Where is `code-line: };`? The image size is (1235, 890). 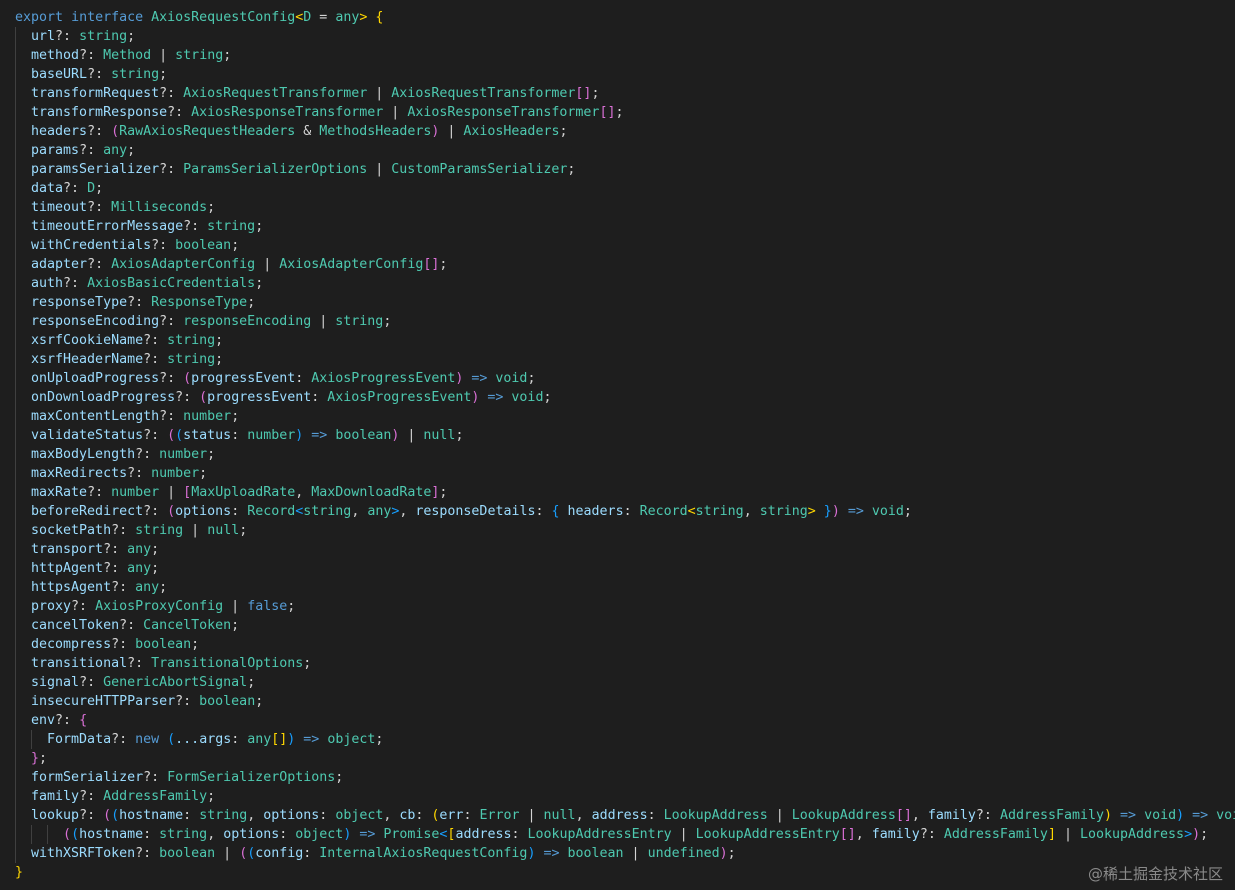 code-line: }; is located at coordinates (625, 758).